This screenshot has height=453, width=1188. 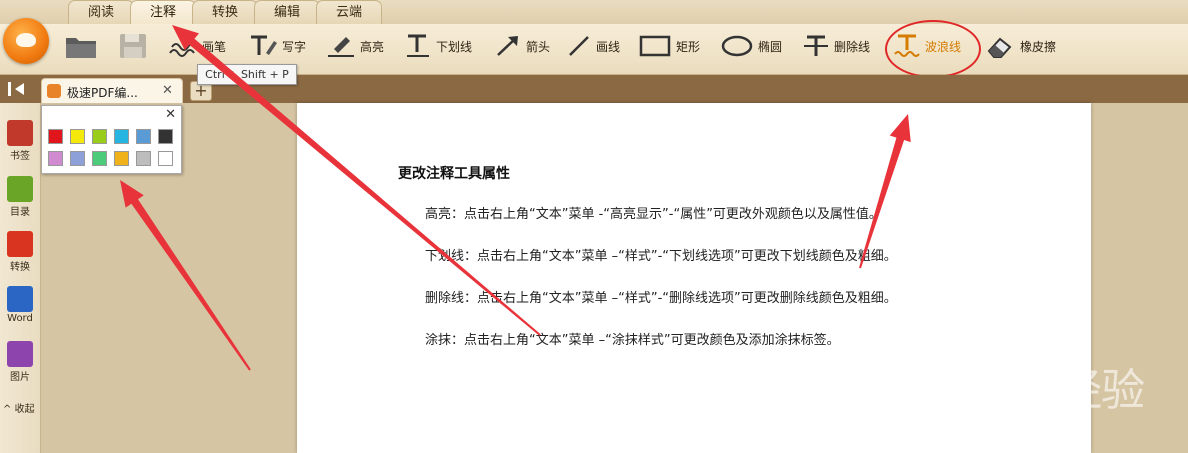 I want to click on document-tab-bar: 极速PDF编... ✕ +, so click(x=594, y=89).